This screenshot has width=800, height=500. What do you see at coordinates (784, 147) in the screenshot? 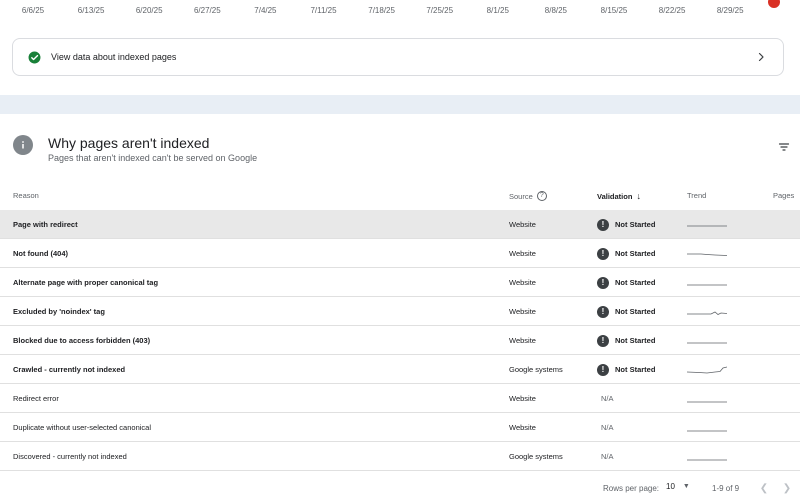
I see `filter-icon` at bounding box center [784, 147].